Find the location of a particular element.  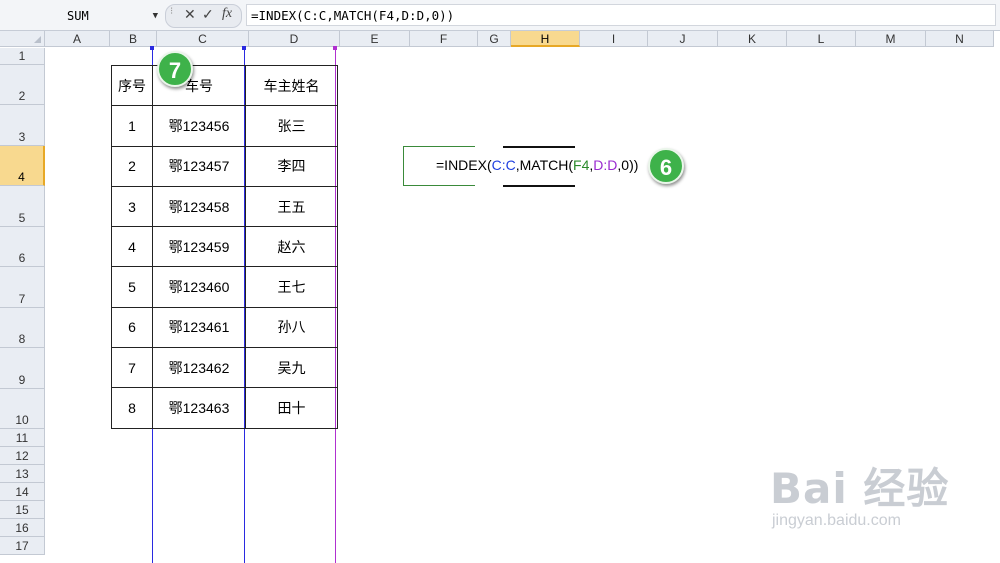

table-row: 2 鄂123457 李四 is located at coordinates (224, 166).